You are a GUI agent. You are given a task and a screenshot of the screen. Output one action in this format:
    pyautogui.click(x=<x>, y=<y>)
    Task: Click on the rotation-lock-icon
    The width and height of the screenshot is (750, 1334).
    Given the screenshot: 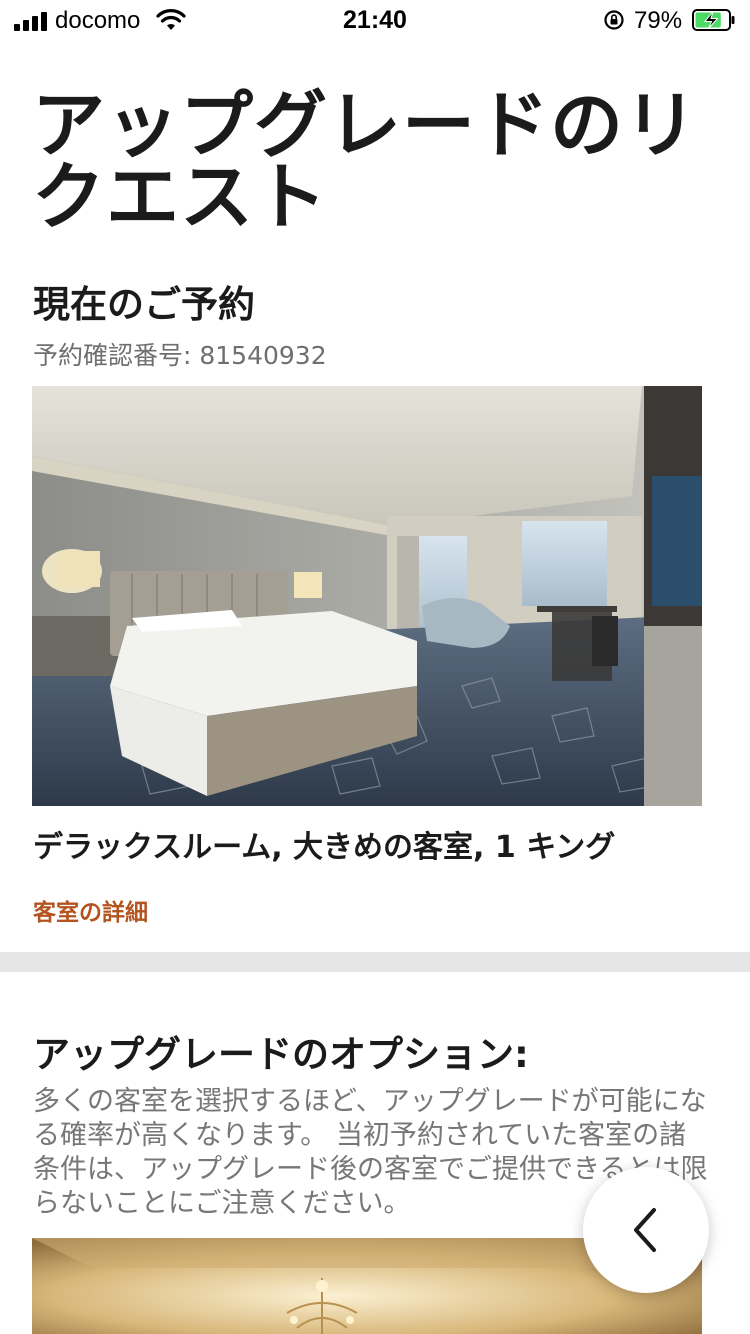 What is the action you would take?
    pyautogui.click(x=614, y=20)
    